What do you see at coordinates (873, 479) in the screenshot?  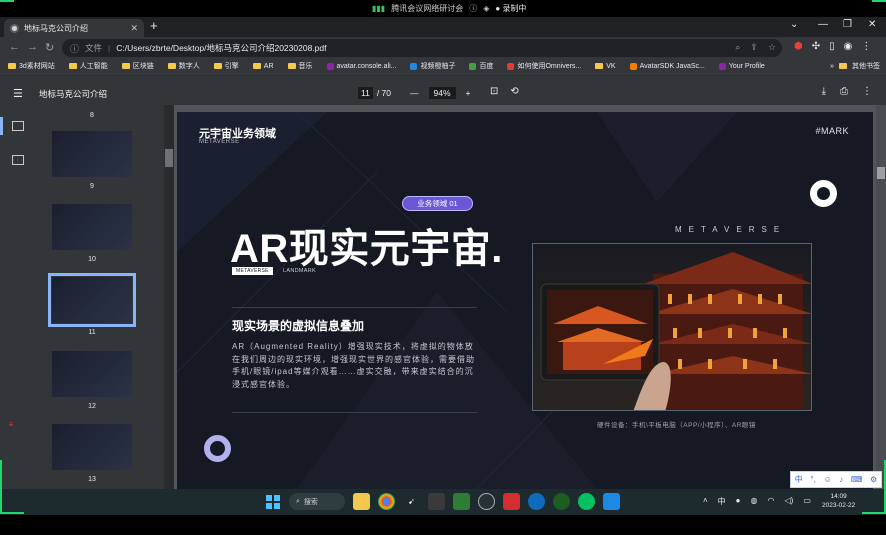 I see `ime-button: ⚙` at bounding box center [873, 479].